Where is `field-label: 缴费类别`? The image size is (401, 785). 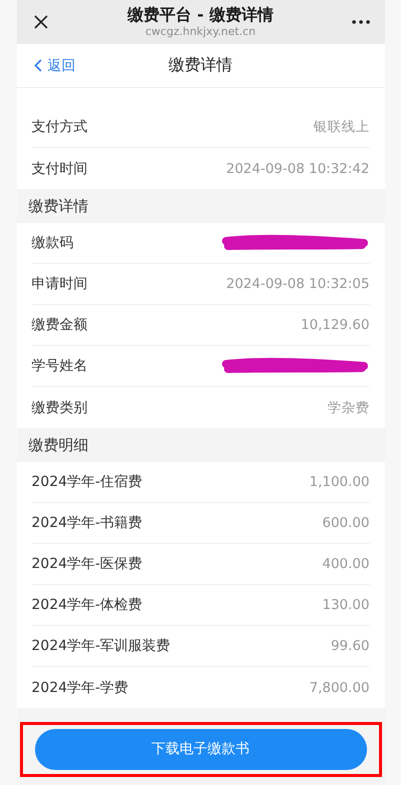
field-label: 缴费类别 is located at coordinates (60, 407).